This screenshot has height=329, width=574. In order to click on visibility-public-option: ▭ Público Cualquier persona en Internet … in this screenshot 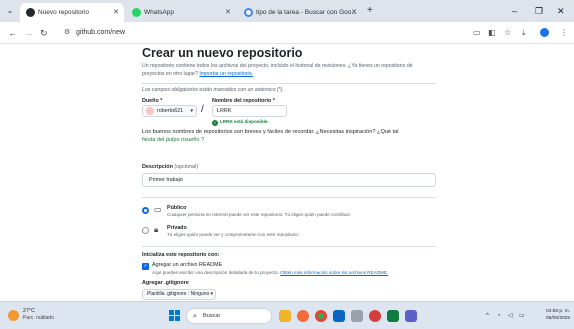, I will do `click(287, 213)`.